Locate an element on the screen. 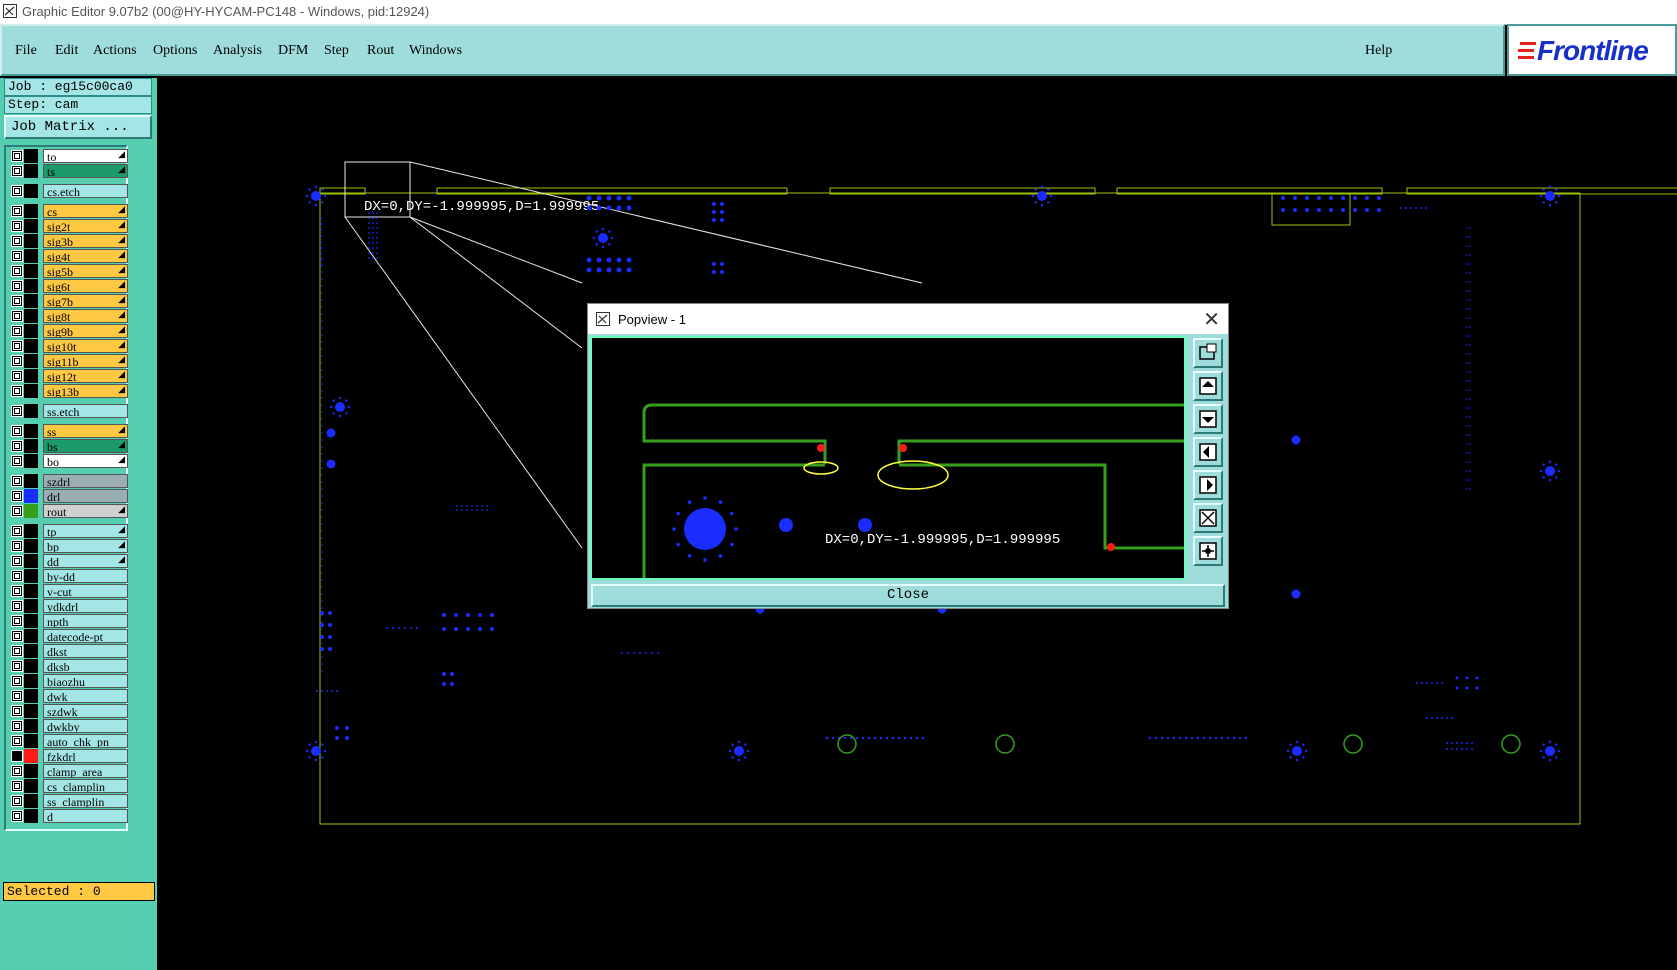 Image resolution: width=1677 pixels, height=970 pixels. layer-row: cs ◢ is located at coordinates (67, 211).